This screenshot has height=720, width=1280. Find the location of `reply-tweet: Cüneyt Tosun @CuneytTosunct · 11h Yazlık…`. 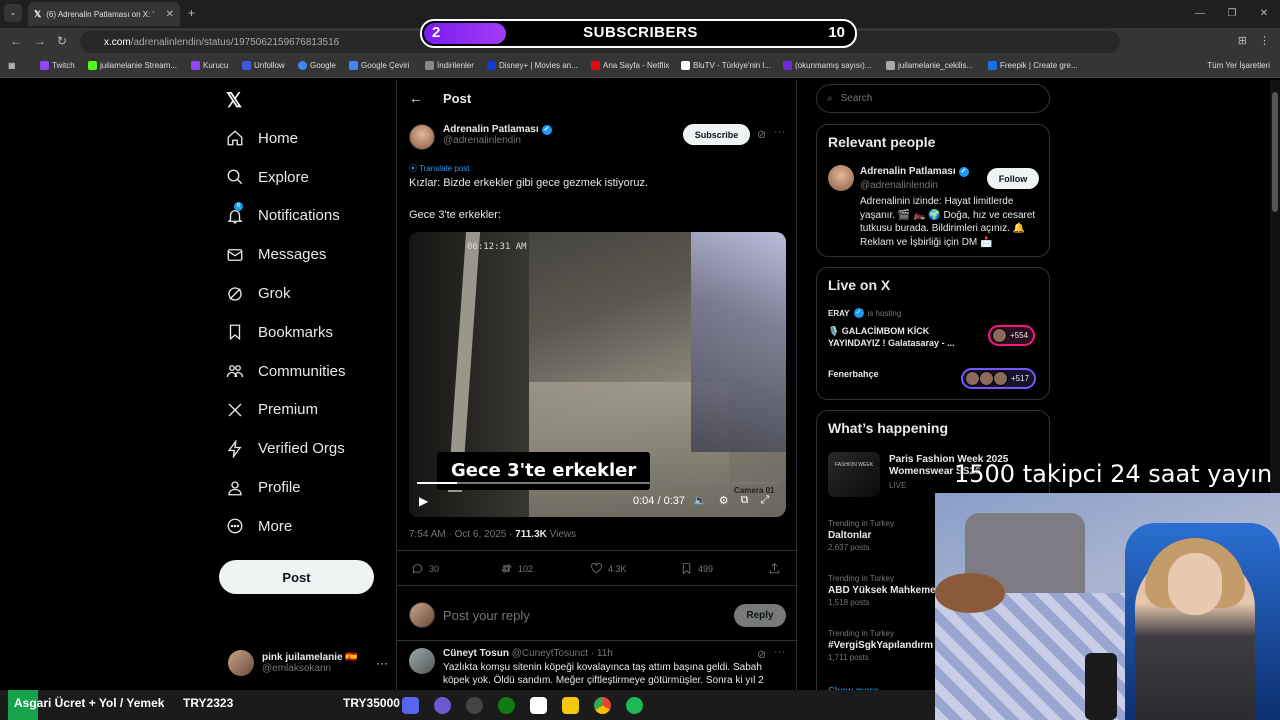

reply-tweet: Cüneyt Tosun @CuneytTosunct · 11h Yazlık… is located at coordinates (596, 667).